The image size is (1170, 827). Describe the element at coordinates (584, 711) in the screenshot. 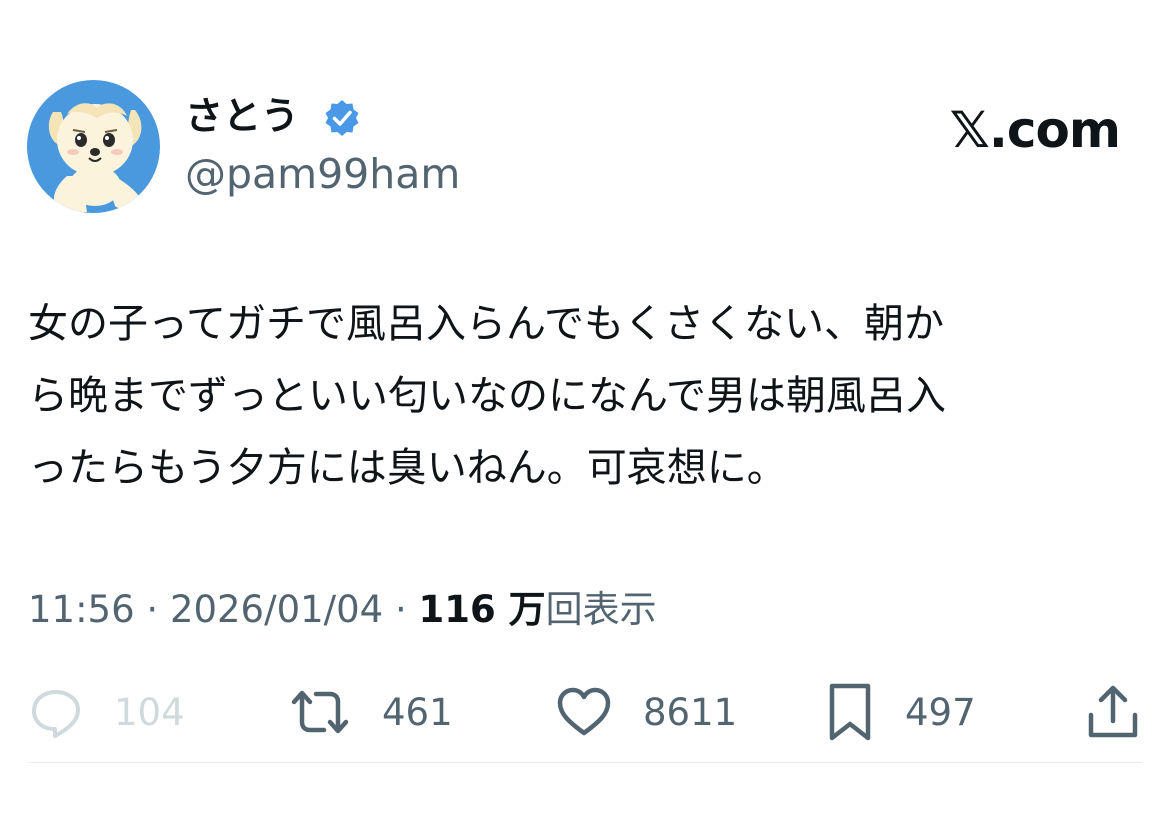

I see `heart-icon` at that location.